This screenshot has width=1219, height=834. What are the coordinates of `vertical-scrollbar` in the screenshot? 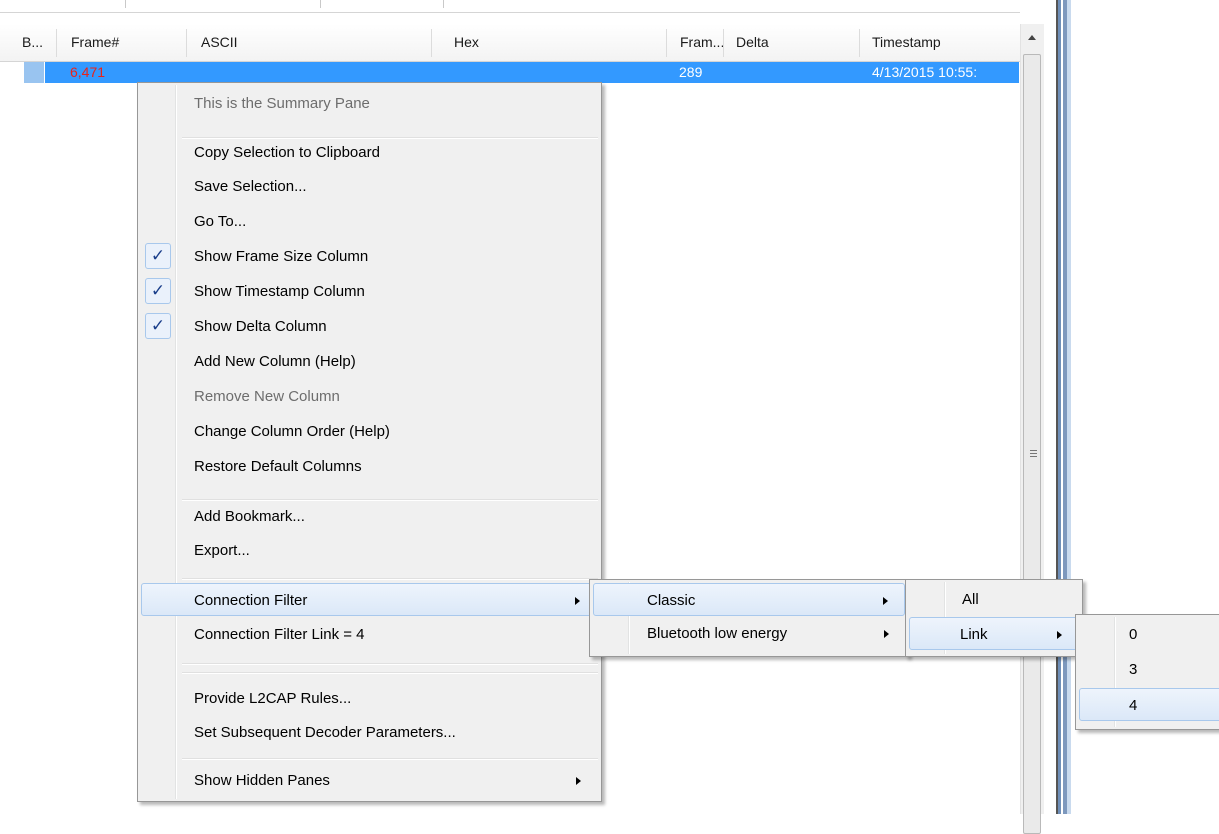 It's located at (1032, 429).